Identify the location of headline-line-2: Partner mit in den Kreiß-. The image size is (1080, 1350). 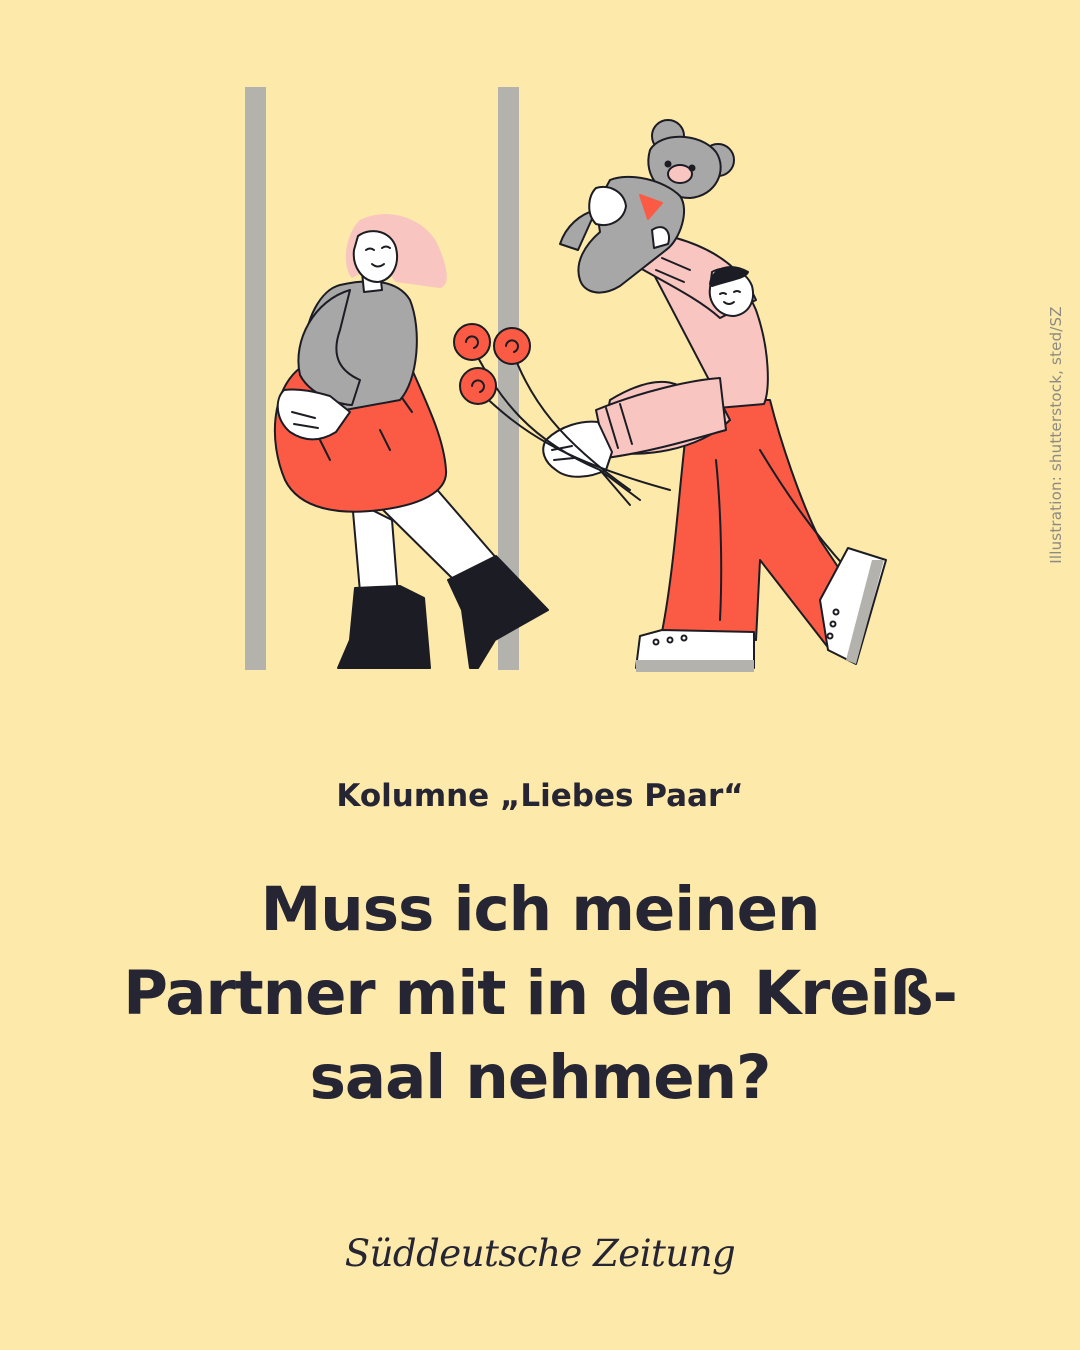
(540, 993).